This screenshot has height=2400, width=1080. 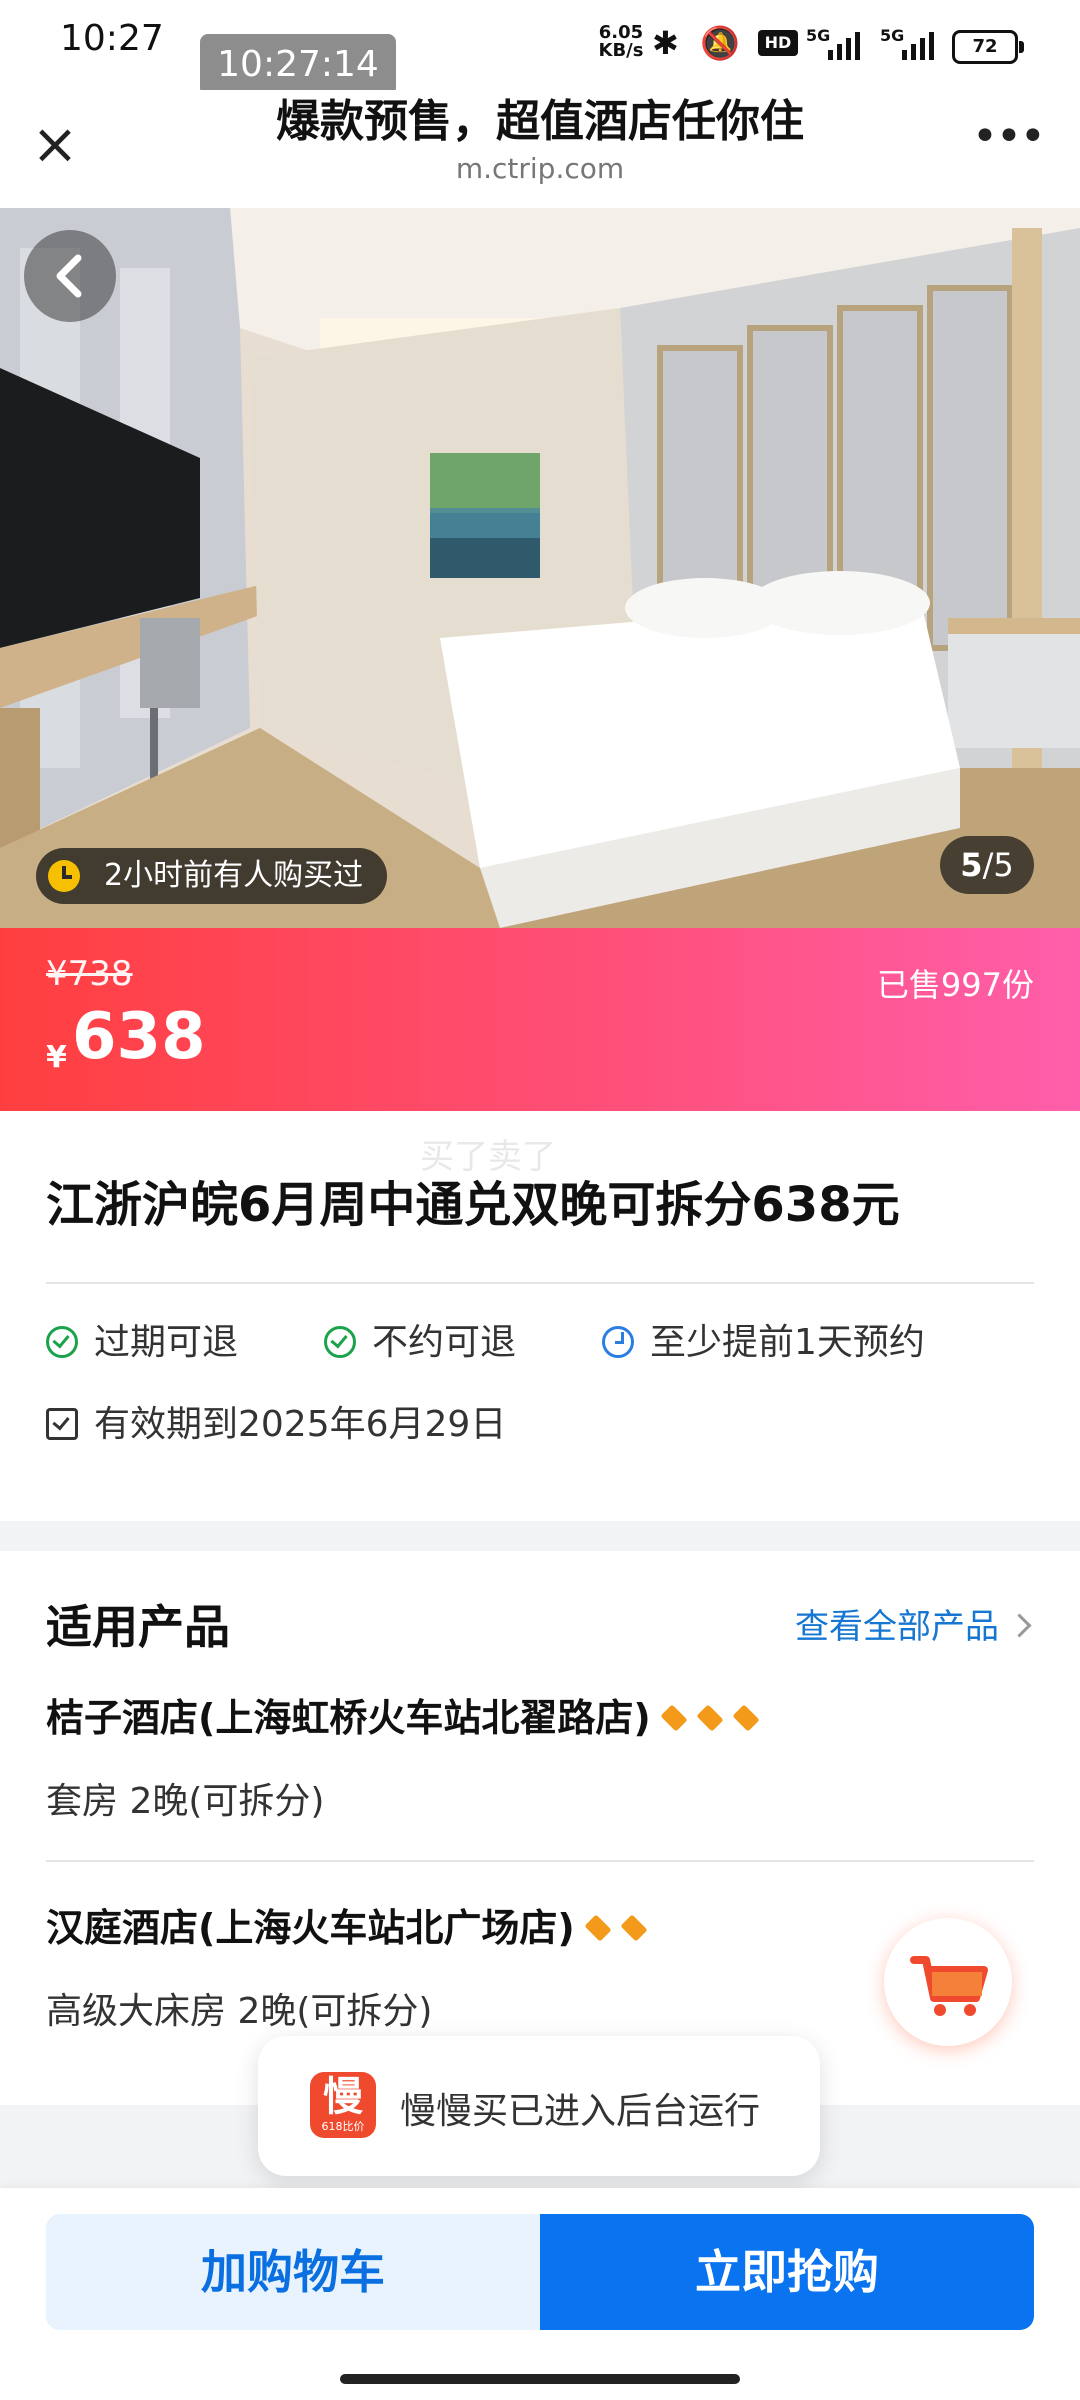 I want to click on bluetooth-icon: ✱, so click(x=665, y=43).